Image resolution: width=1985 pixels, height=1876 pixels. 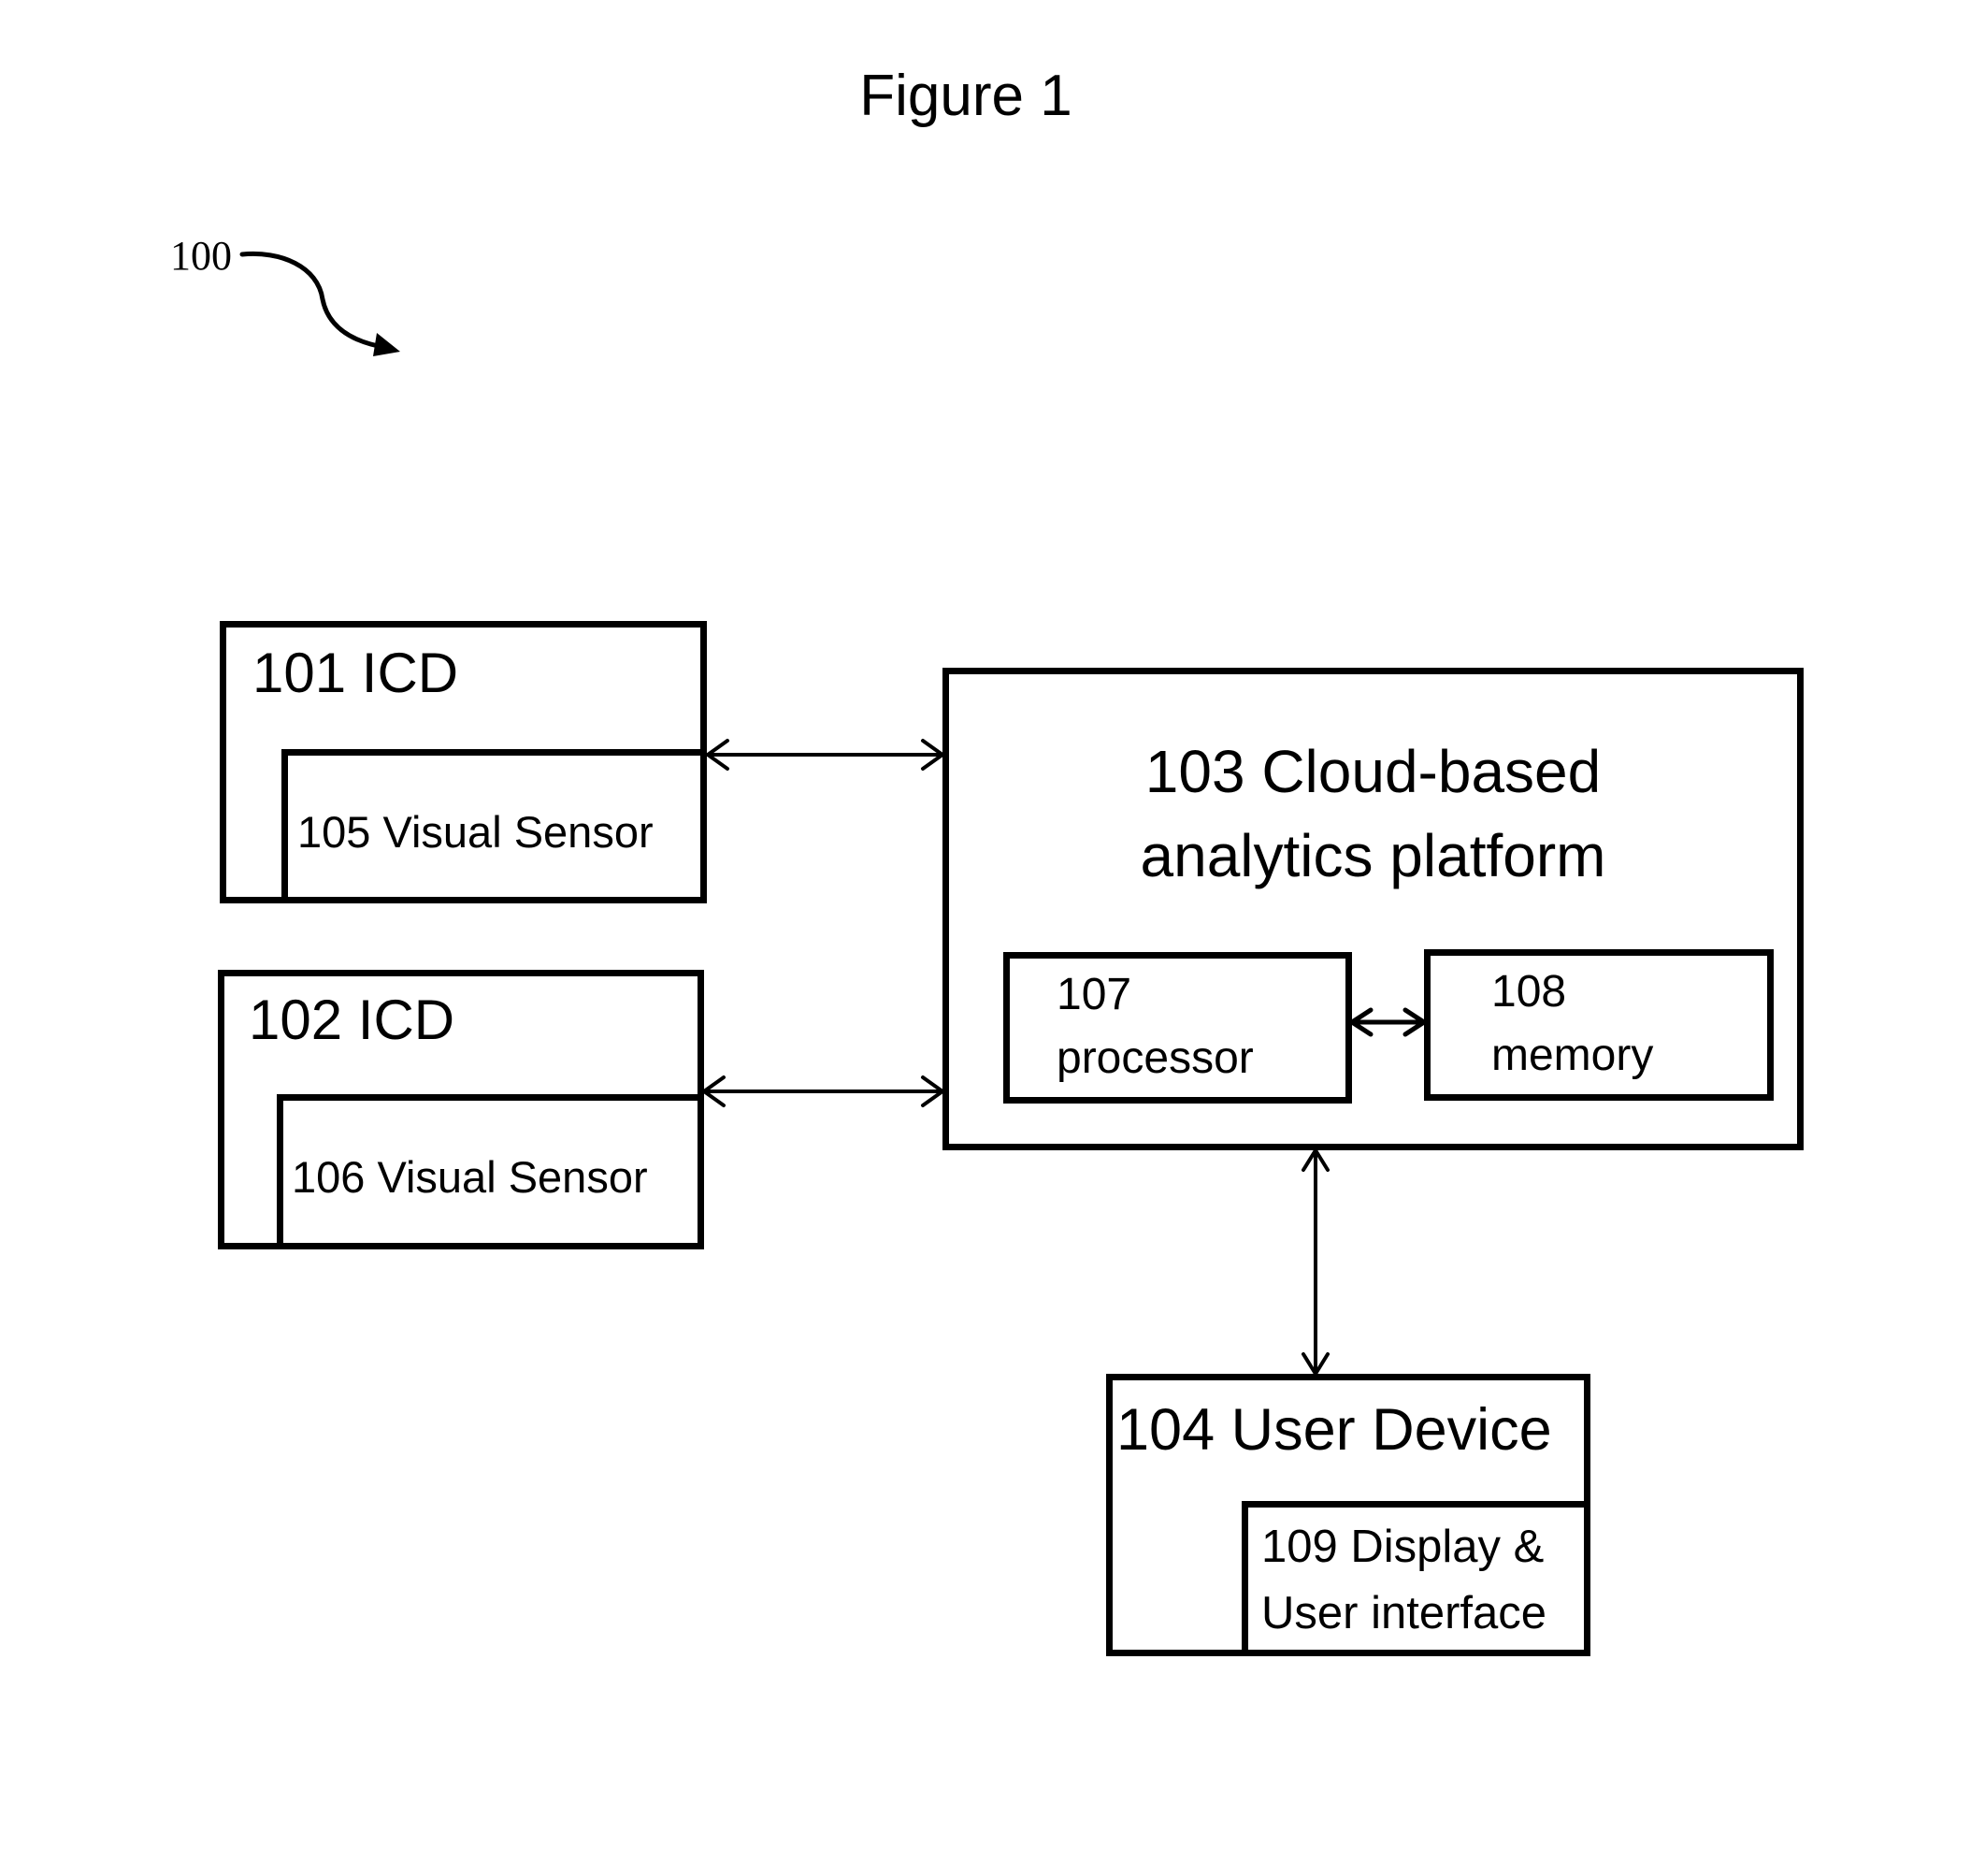 What do you see at coordinates (1404, 1613) in the screenshot?
I see `display-ui-109-label-line2: User interface` at bounding box center [1404, 1613].